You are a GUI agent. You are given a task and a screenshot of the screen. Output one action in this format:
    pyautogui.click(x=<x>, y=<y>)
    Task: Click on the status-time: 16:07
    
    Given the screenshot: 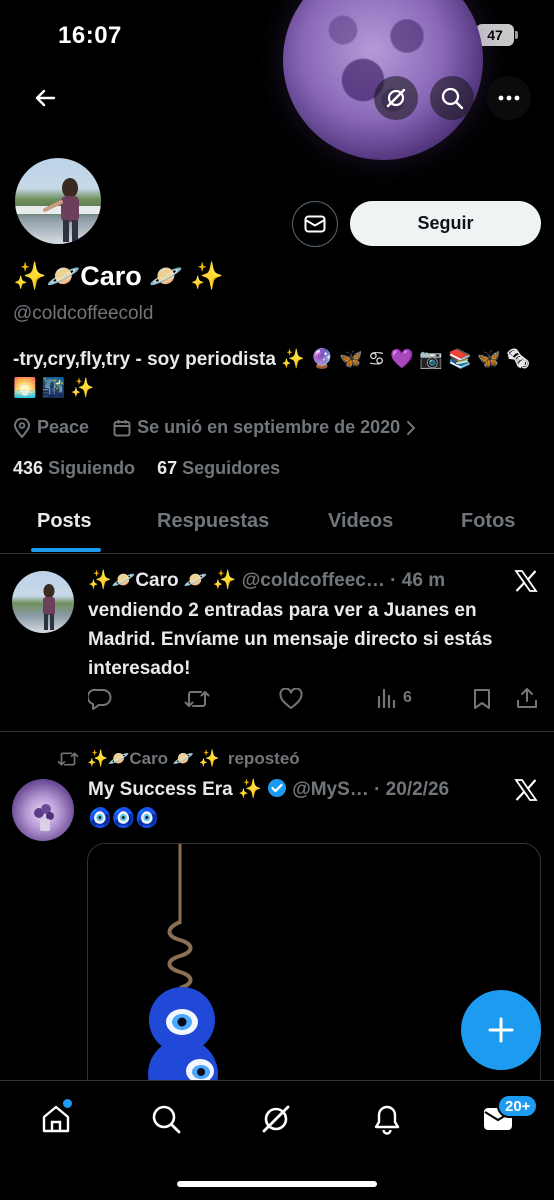 What is the action you would take?
    pyautogui.click(x=90, y=35)
    